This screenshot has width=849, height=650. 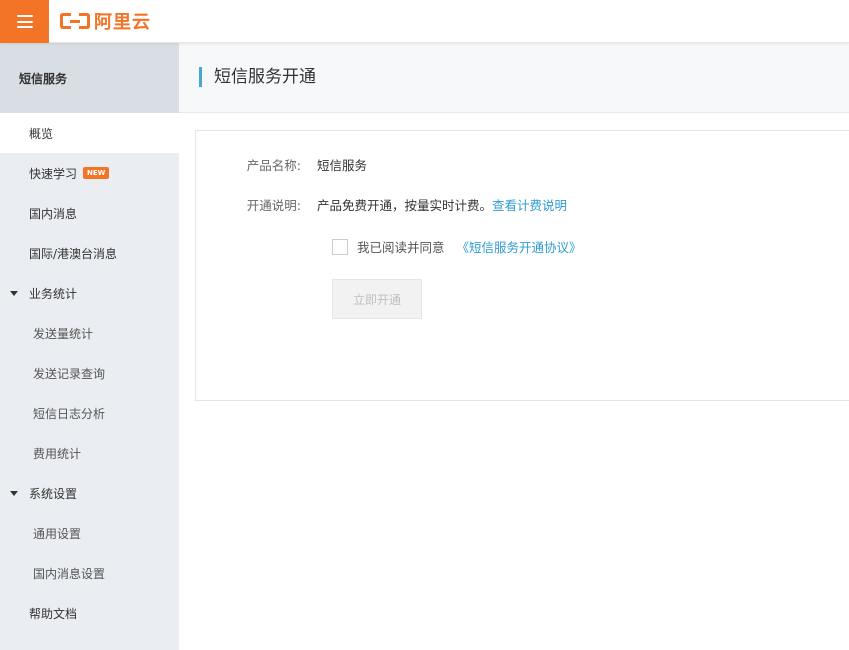 I want to click on page-title: 短信服务开通, so click(x=265, y=77).